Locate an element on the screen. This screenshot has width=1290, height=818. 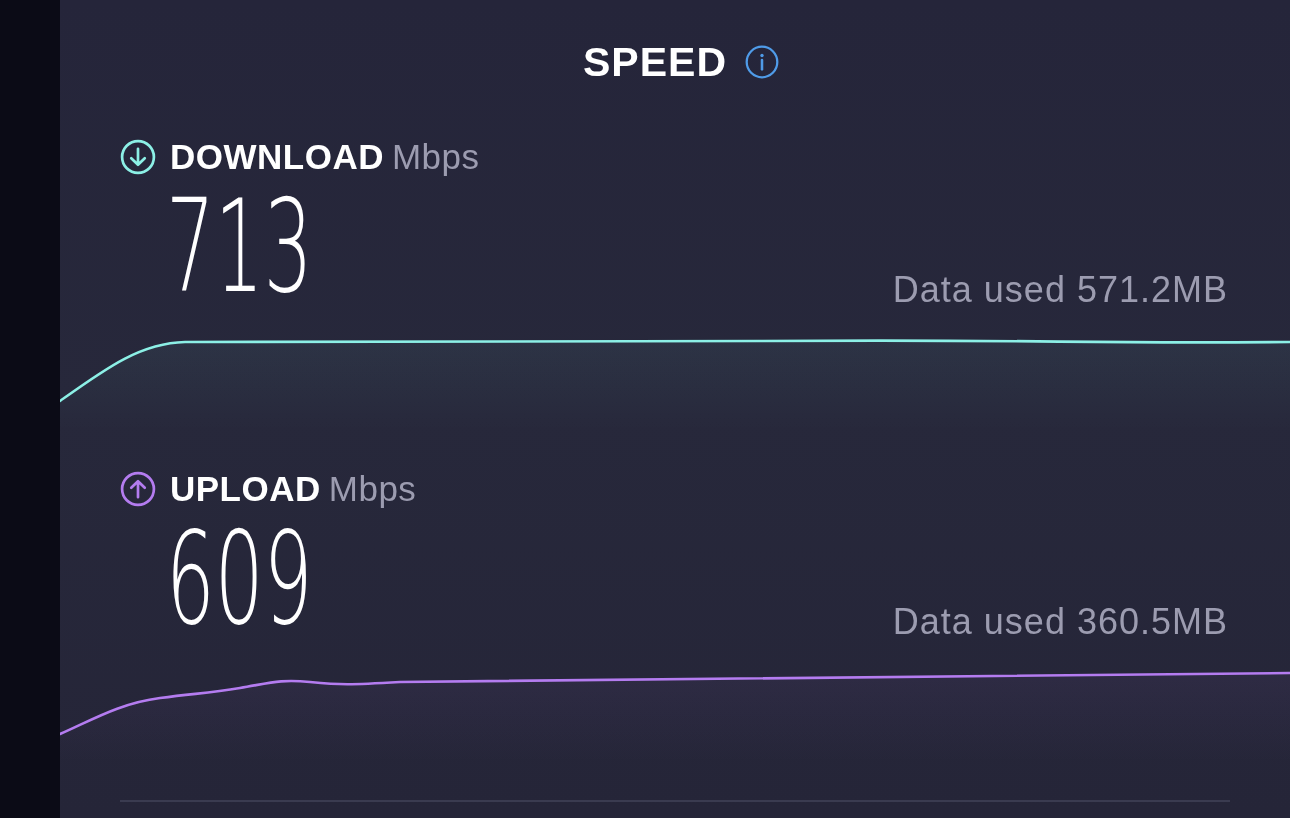
data-used-text: Data used 571.2MB is located at coordinates (1060, 290).